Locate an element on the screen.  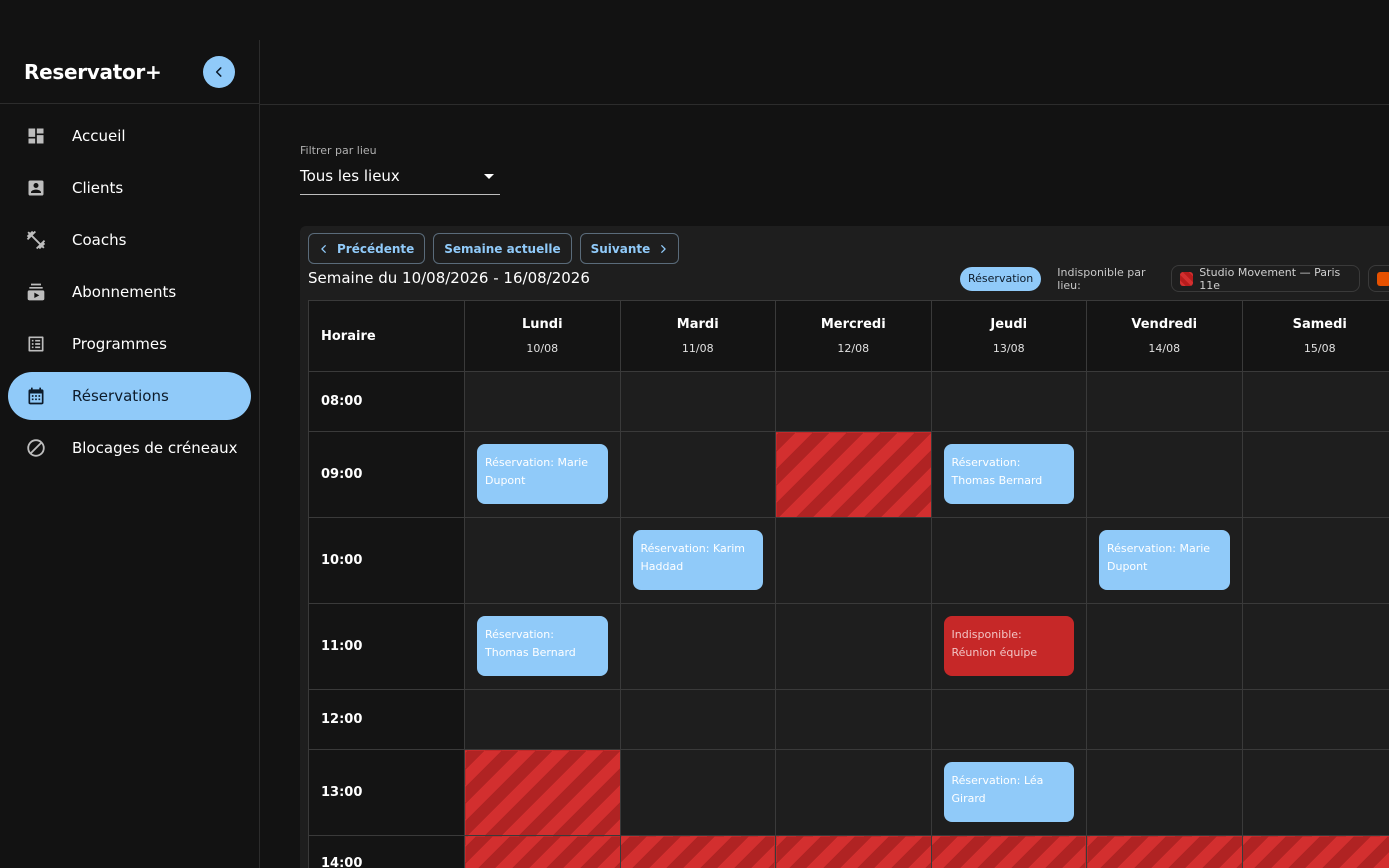
calendar-icon is located at coordinates (36, 396).